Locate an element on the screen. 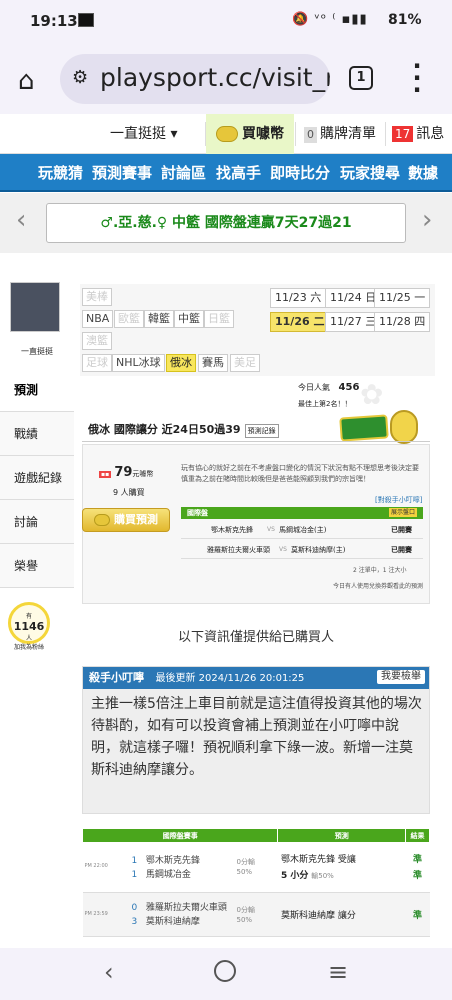 The image size is (452, 1000). nav-item: 數據 is located at coordinates (423, 173).